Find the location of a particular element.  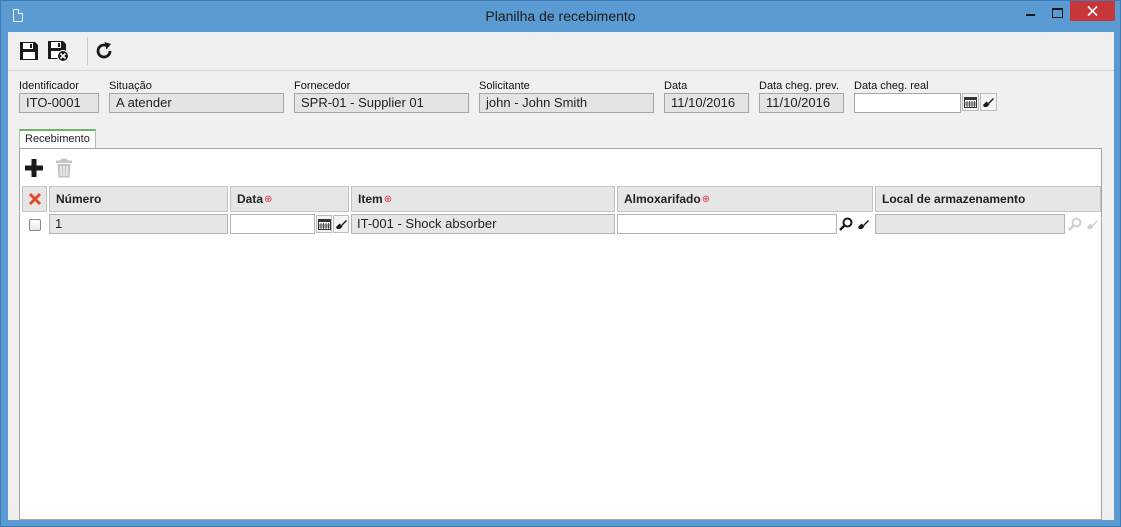

refresh-button is located at coordinates (104, 51).